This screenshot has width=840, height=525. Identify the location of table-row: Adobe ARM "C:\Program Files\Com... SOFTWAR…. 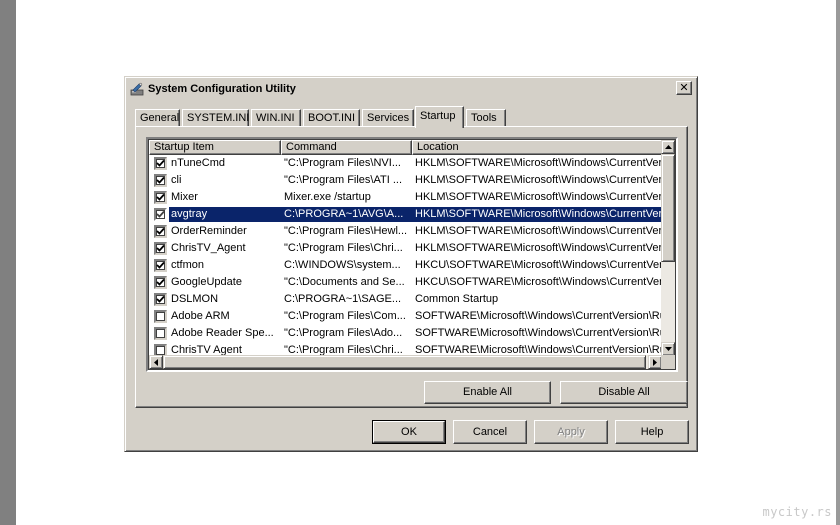
(405, 316).